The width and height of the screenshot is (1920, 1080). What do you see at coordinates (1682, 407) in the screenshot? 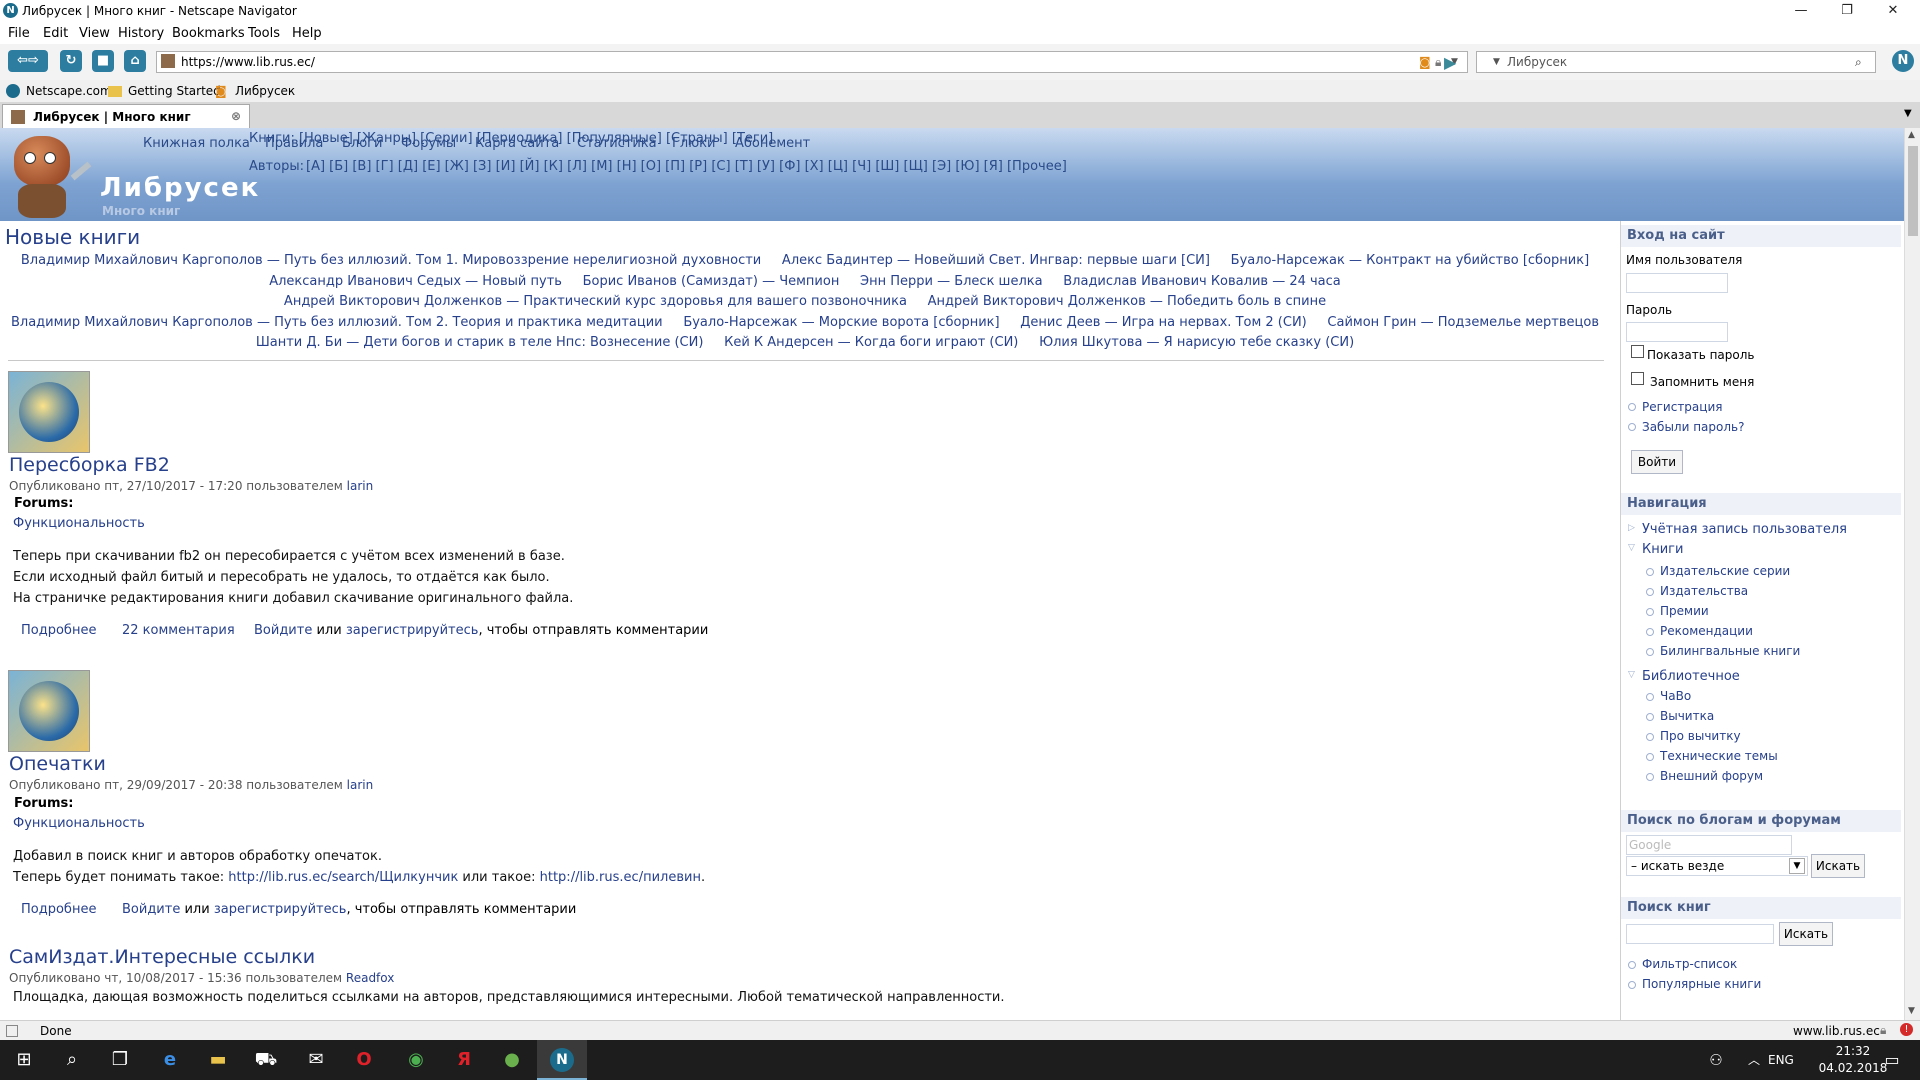
I see `register-link: Регистрация` at bounding box center [1682, 407].